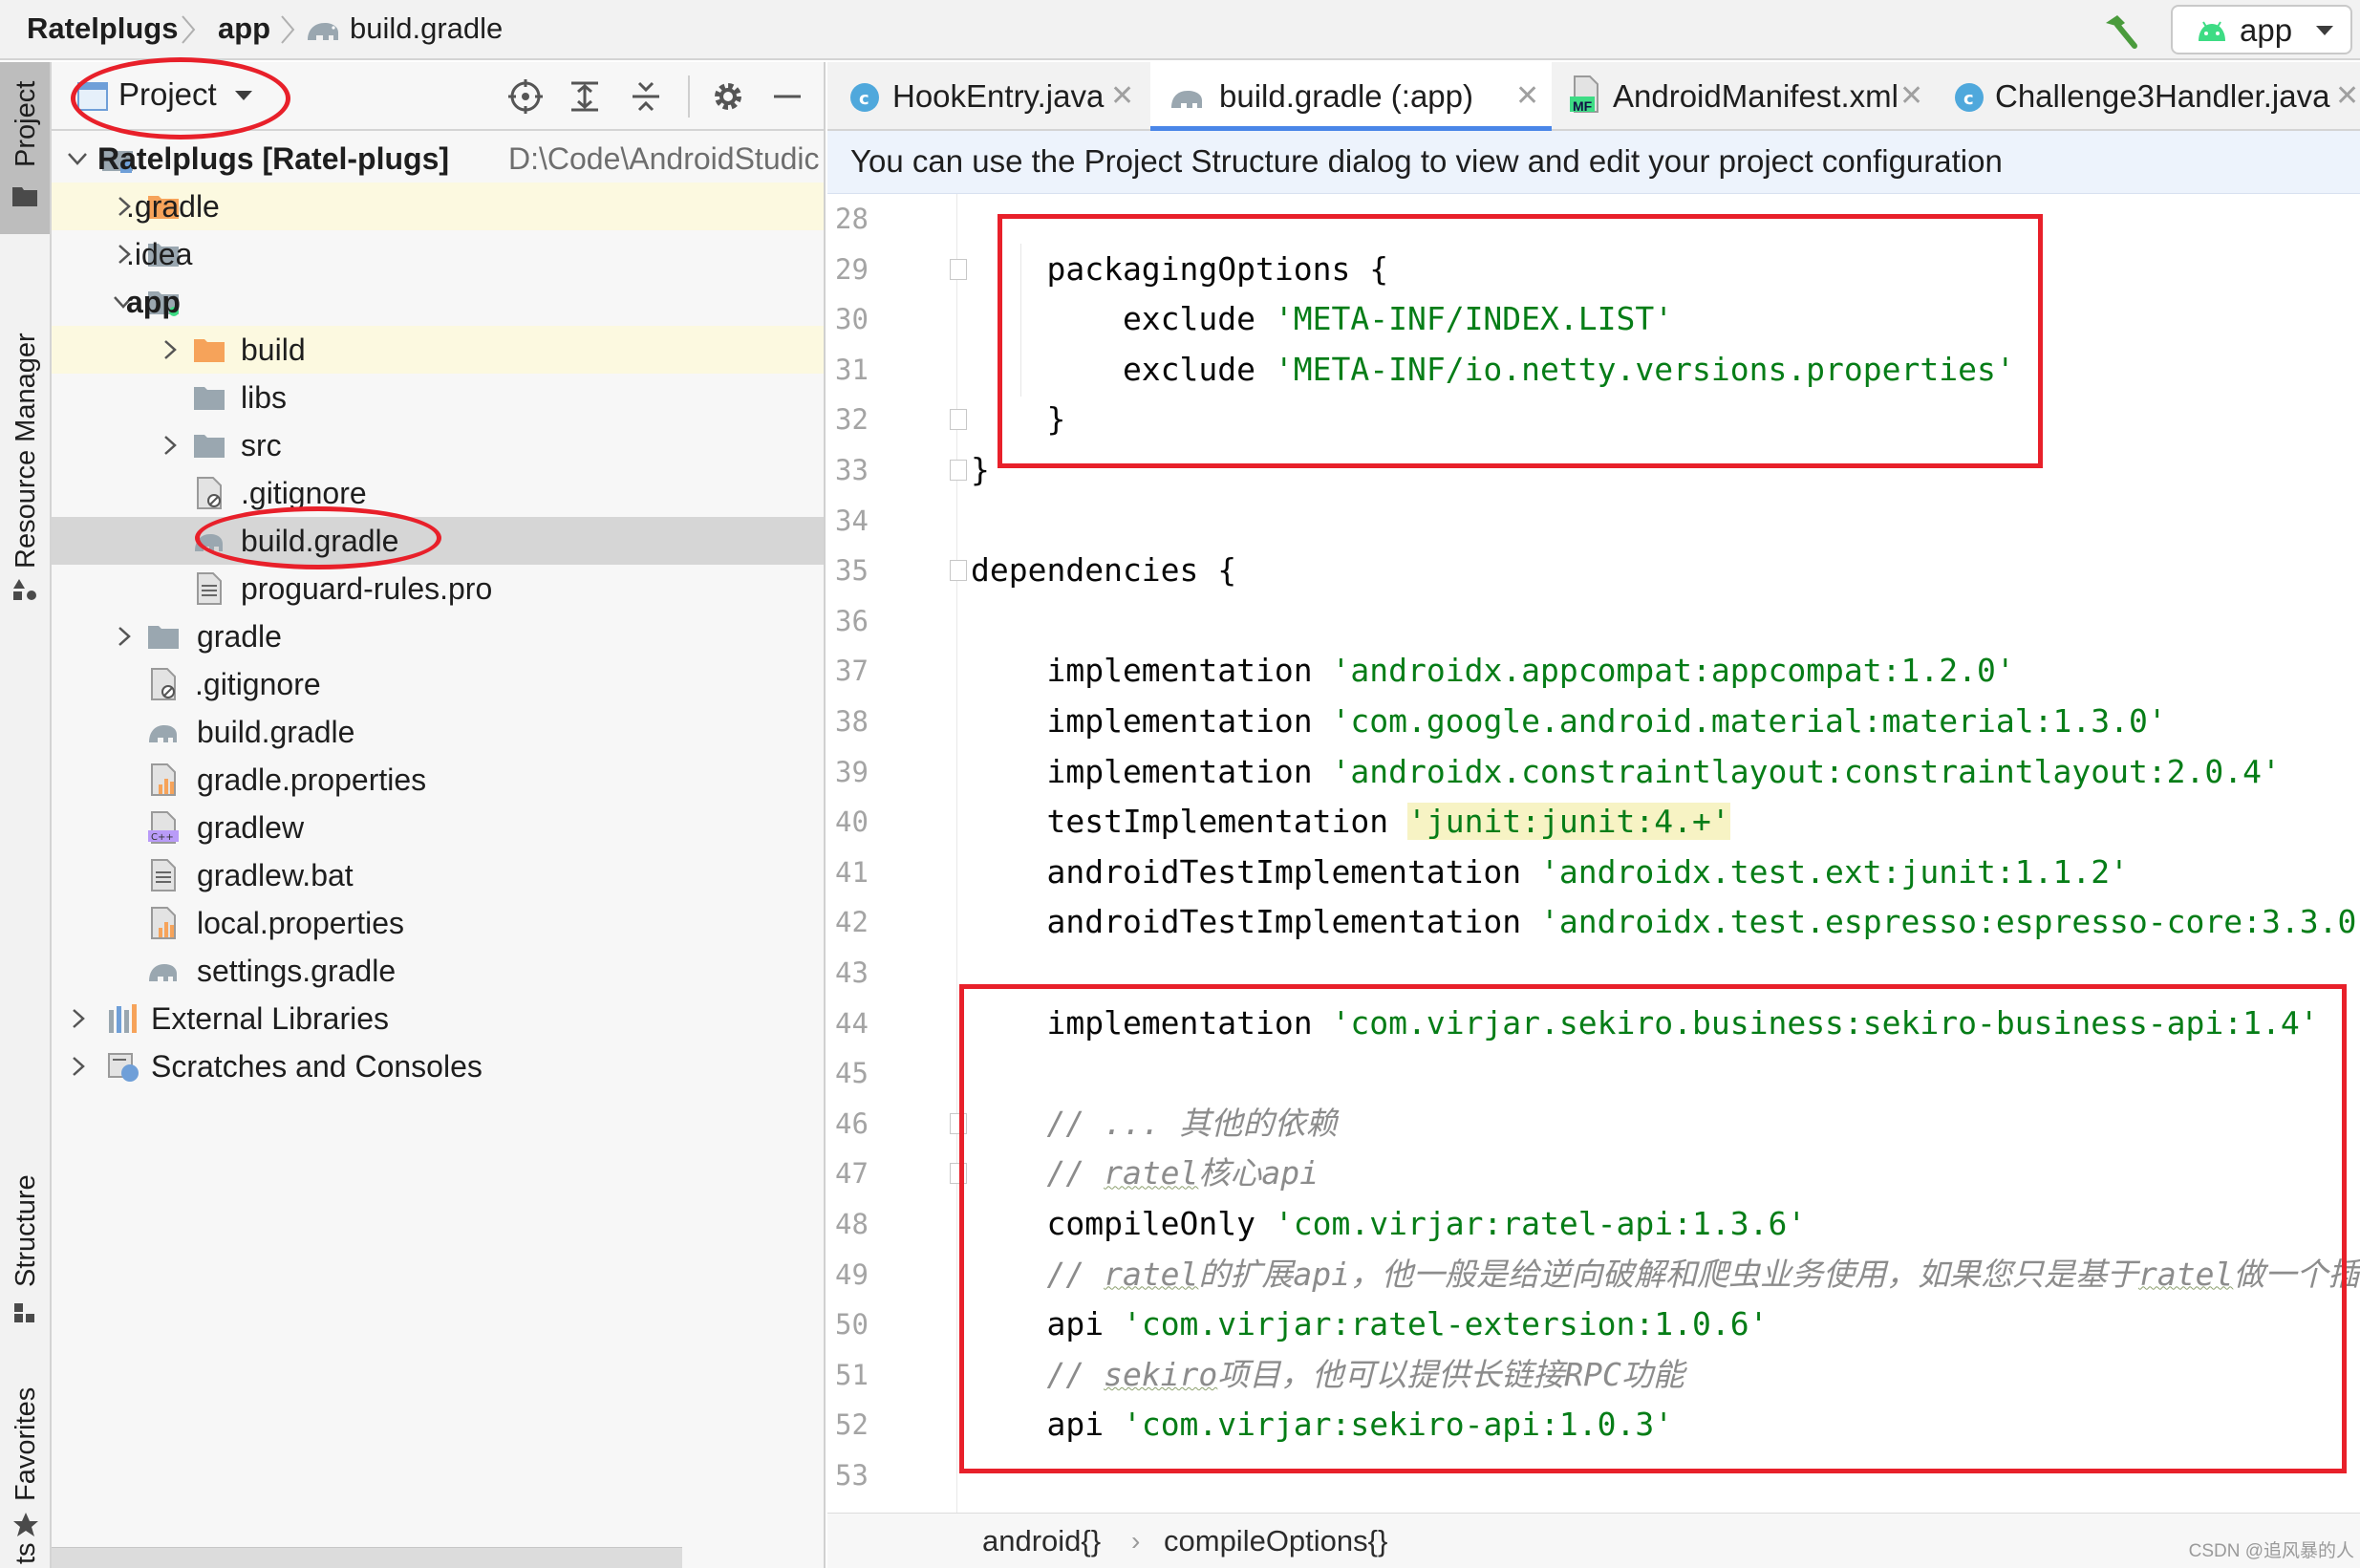 The width and height of the screenshot is (2360, 1568). I want to click on tree-item-src-dir: src, so click(438, 445).